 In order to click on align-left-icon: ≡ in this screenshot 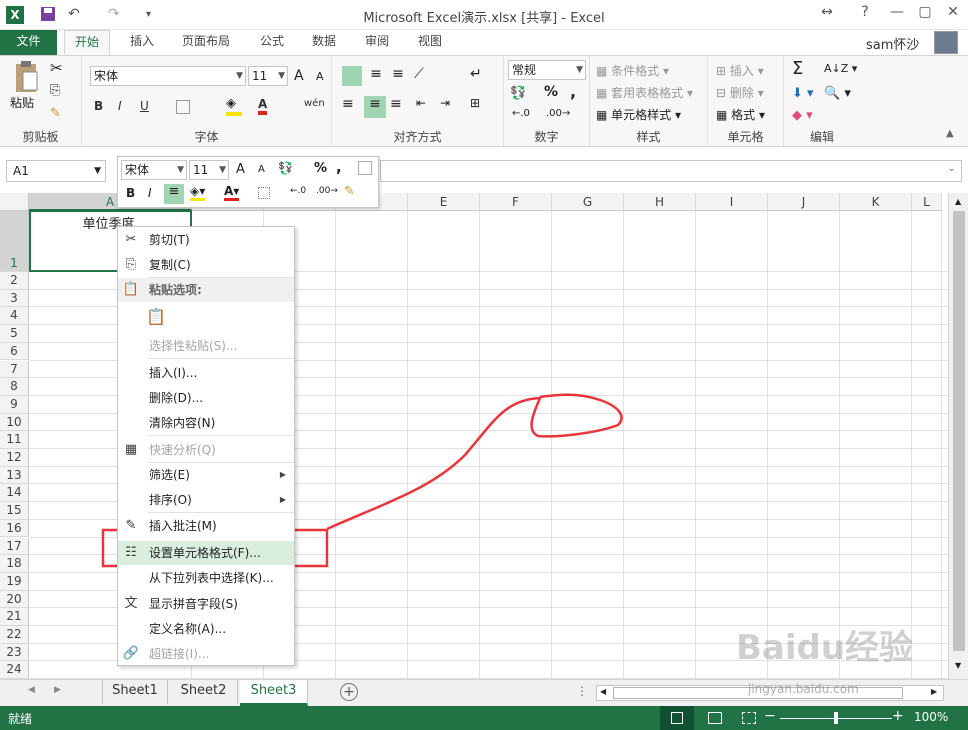, I will do `click(348, 104)`.